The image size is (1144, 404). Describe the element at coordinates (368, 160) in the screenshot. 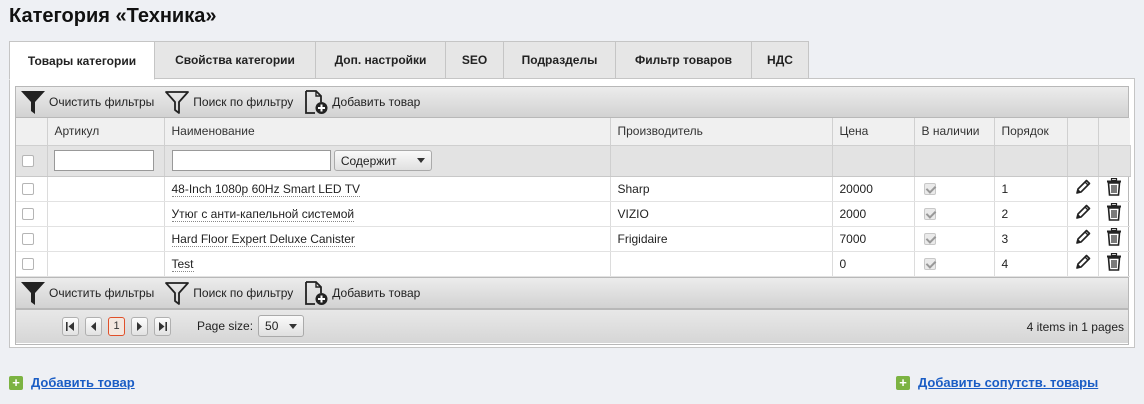

I see `match-mode-value: Содержит` at that location.